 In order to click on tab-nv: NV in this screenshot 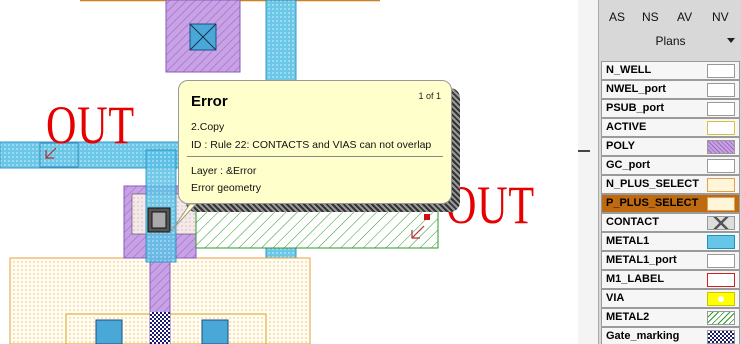, I will do `click(720, 17)`.